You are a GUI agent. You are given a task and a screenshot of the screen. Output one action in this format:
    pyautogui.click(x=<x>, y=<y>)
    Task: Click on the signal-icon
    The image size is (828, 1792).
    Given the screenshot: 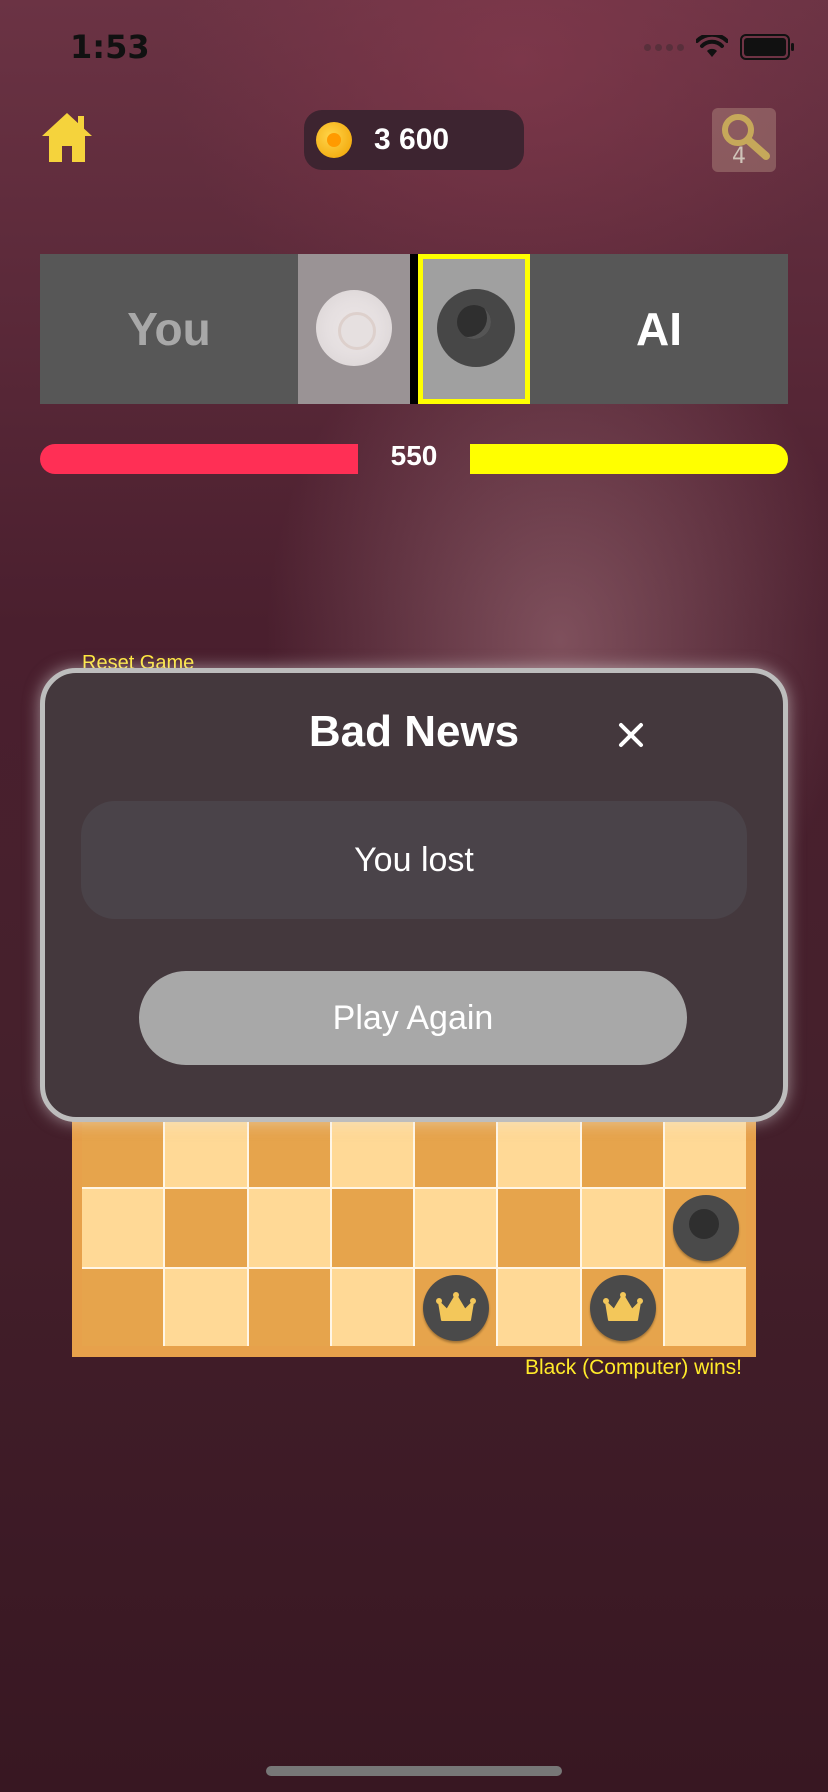 What is the action you would take?
    pyautogui.click(x=664, y=47)
    